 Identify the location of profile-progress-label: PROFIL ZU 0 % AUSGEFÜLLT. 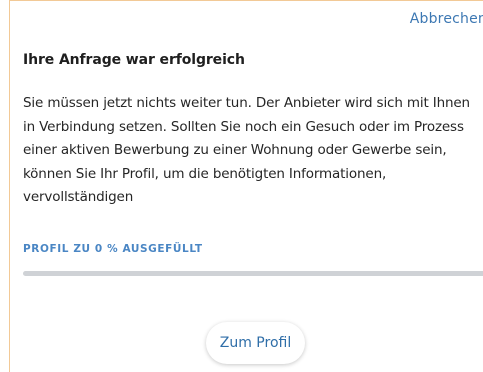
(113, 249).